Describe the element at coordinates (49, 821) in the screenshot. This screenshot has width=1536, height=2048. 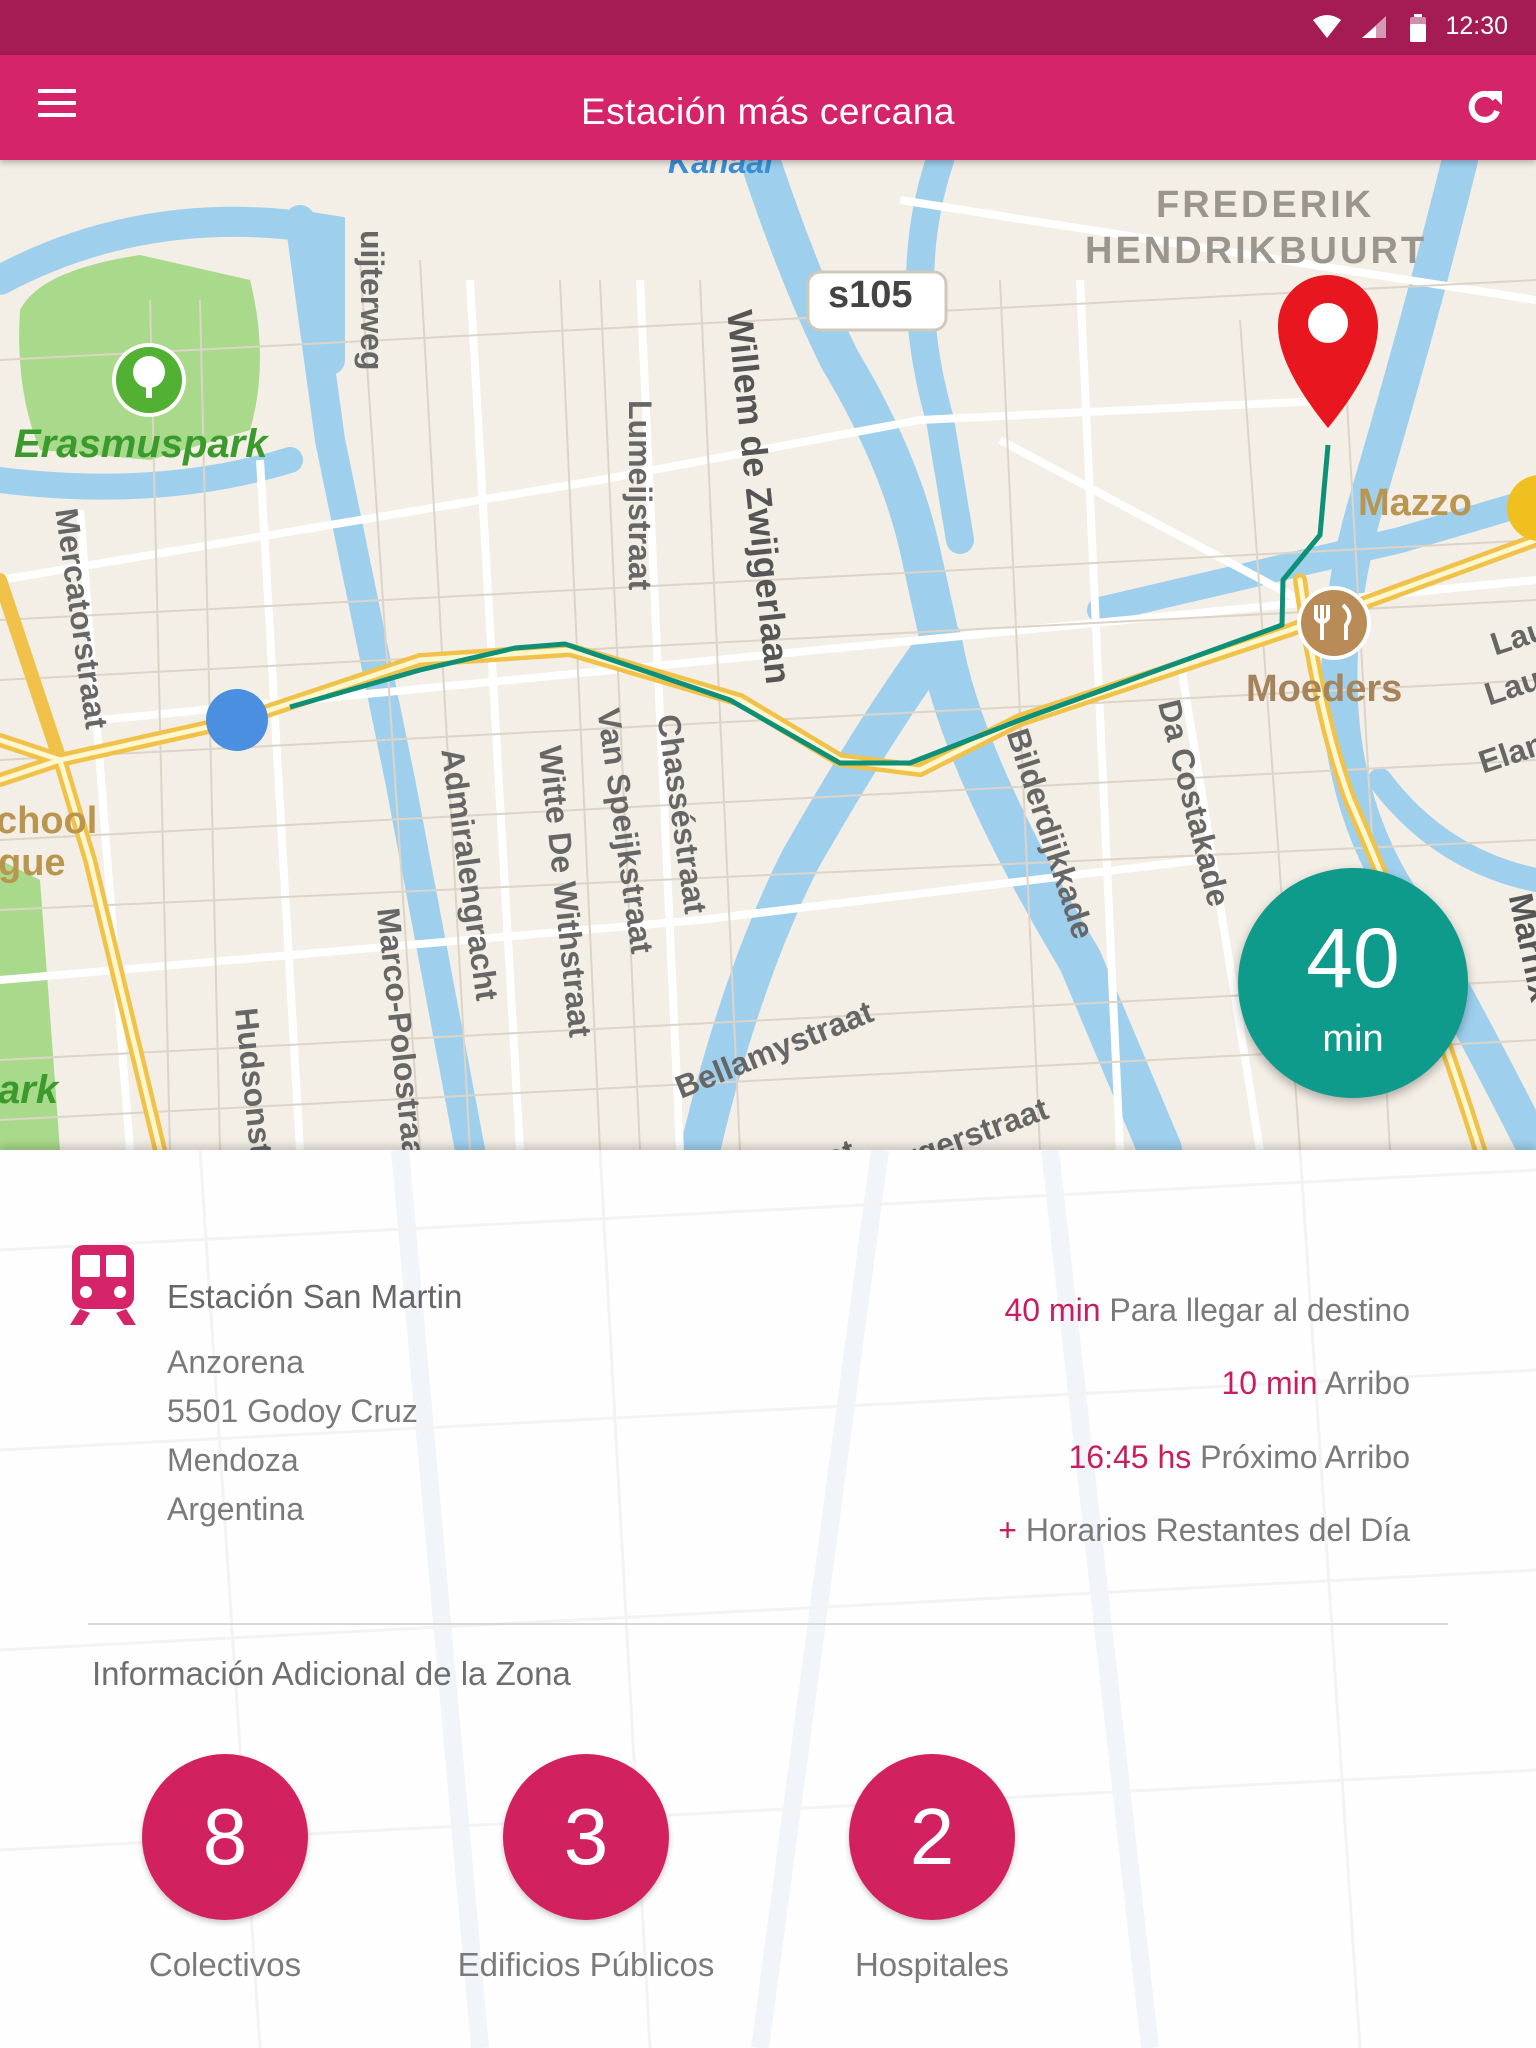
I see `map-label-school: chool` at that location.